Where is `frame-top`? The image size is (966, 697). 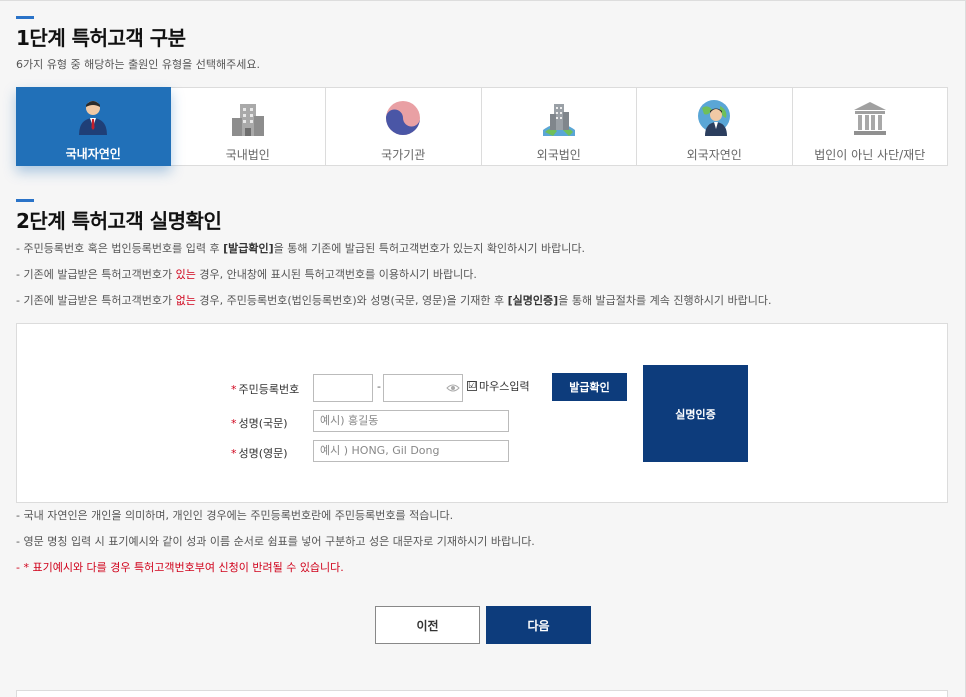 frame-top is located at coordinates (483, 0).